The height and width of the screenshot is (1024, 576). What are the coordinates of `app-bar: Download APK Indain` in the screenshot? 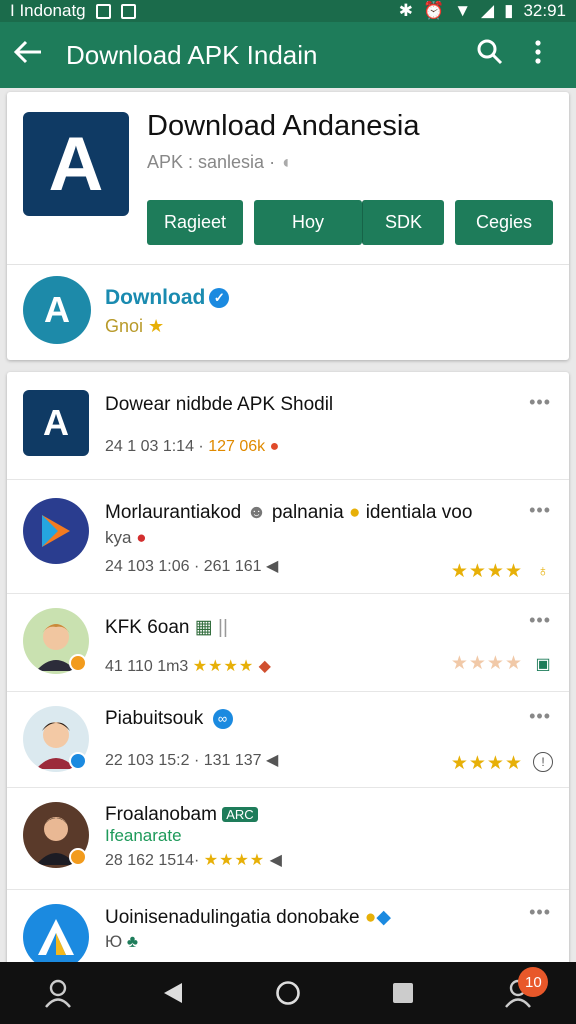 It's located at (288, 55).